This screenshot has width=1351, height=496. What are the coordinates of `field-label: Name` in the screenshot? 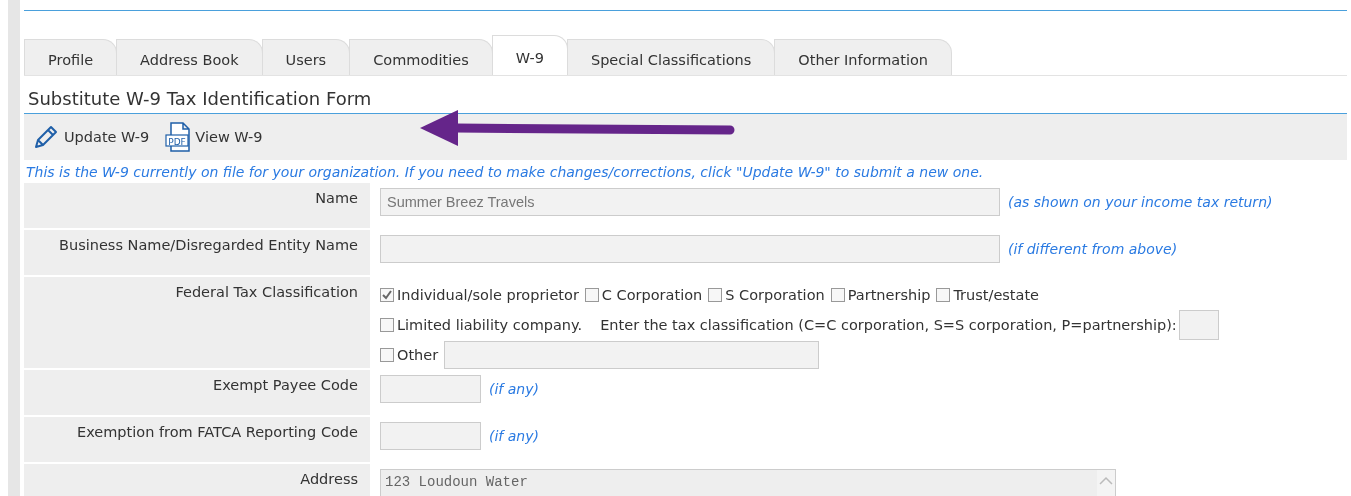 It's located at (197, 205).